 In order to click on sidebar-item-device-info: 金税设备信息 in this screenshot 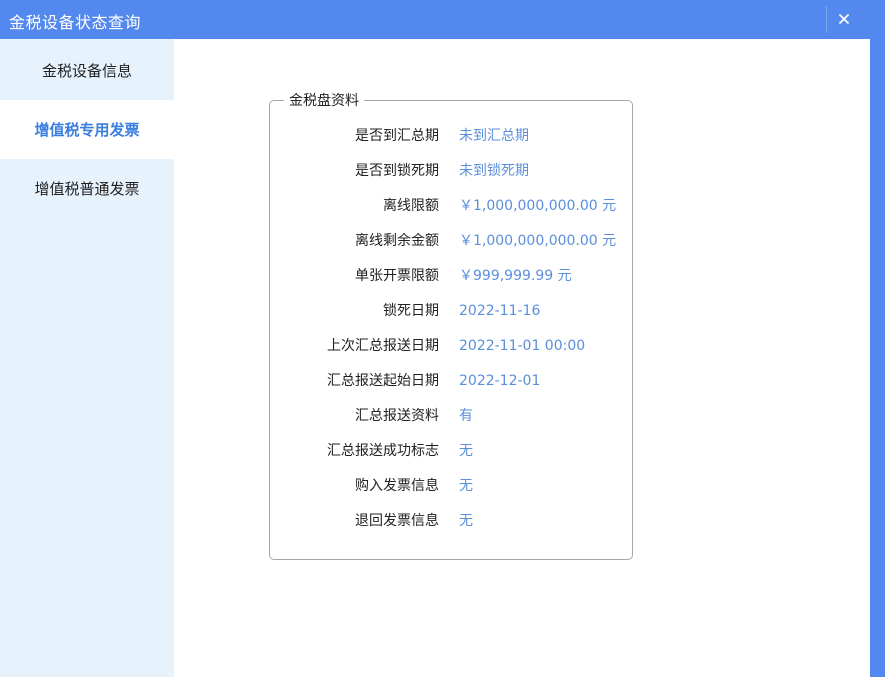, I will do `click(87, 70)`.